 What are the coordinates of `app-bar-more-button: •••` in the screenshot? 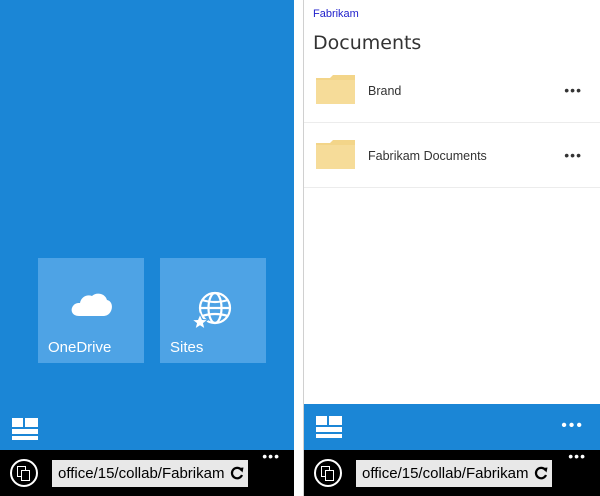 It's located at (572, 426).